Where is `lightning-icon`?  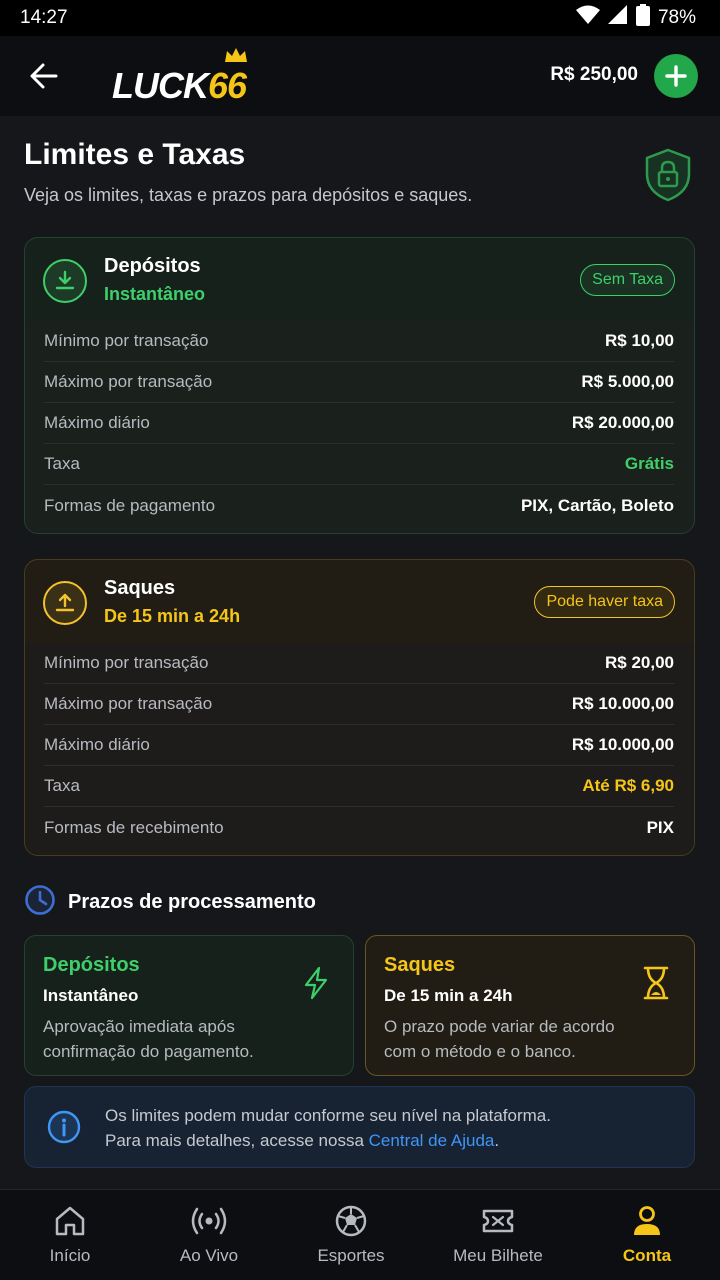
lightning-icon is located at coordinates (316, 985).